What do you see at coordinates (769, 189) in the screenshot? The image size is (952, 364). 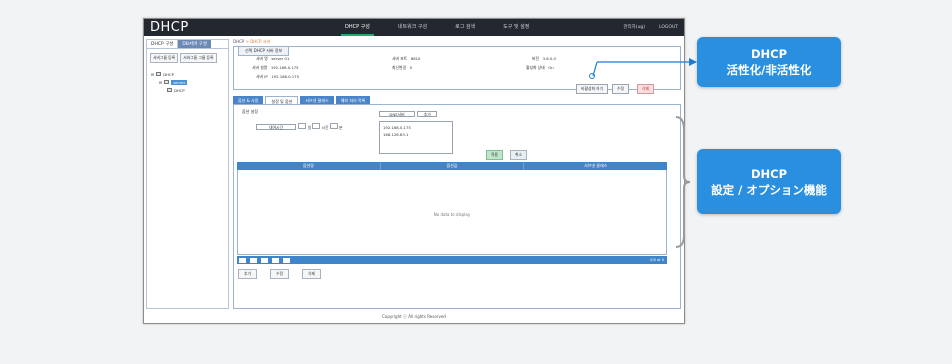 I see `callout-text: 設定 / オプション機能` at bounding box center [769, 189].